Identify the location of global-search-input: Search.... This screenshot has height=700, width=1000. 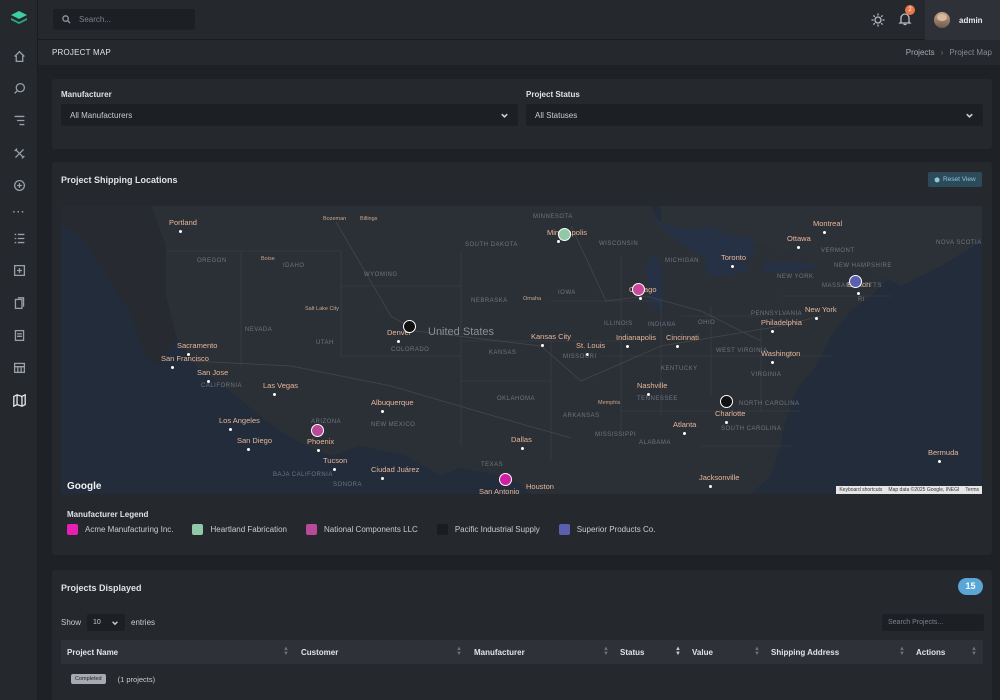
(124, 19).